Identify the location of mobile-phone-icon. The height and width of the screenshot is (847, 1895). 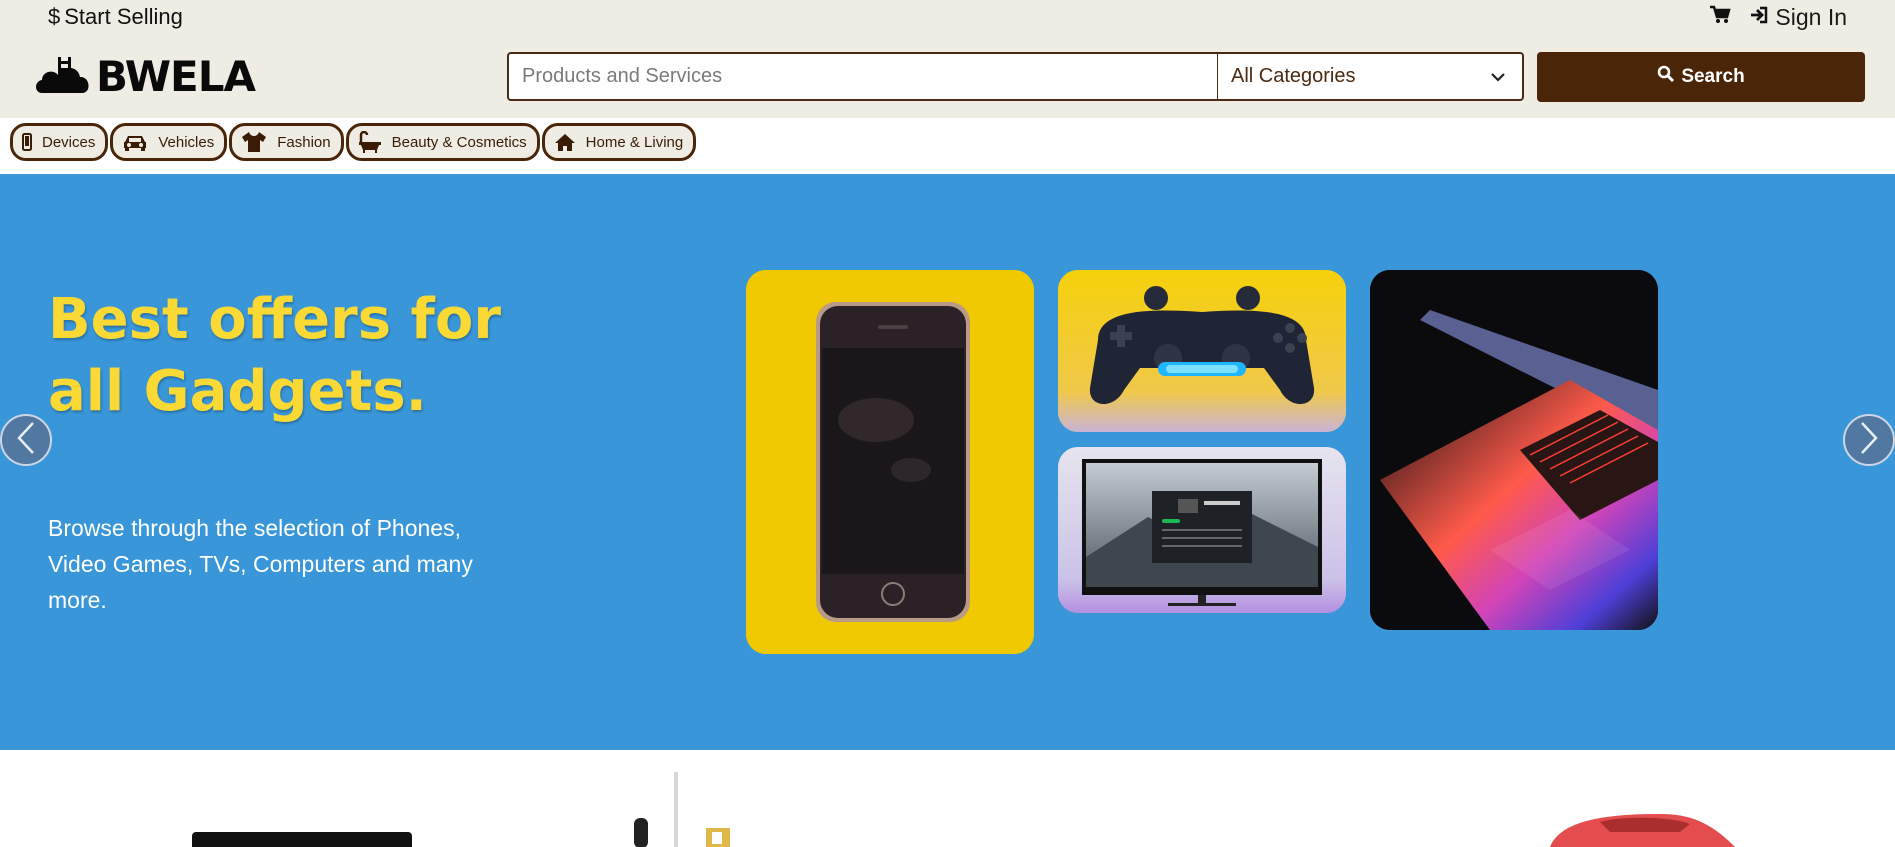
(27, 142).